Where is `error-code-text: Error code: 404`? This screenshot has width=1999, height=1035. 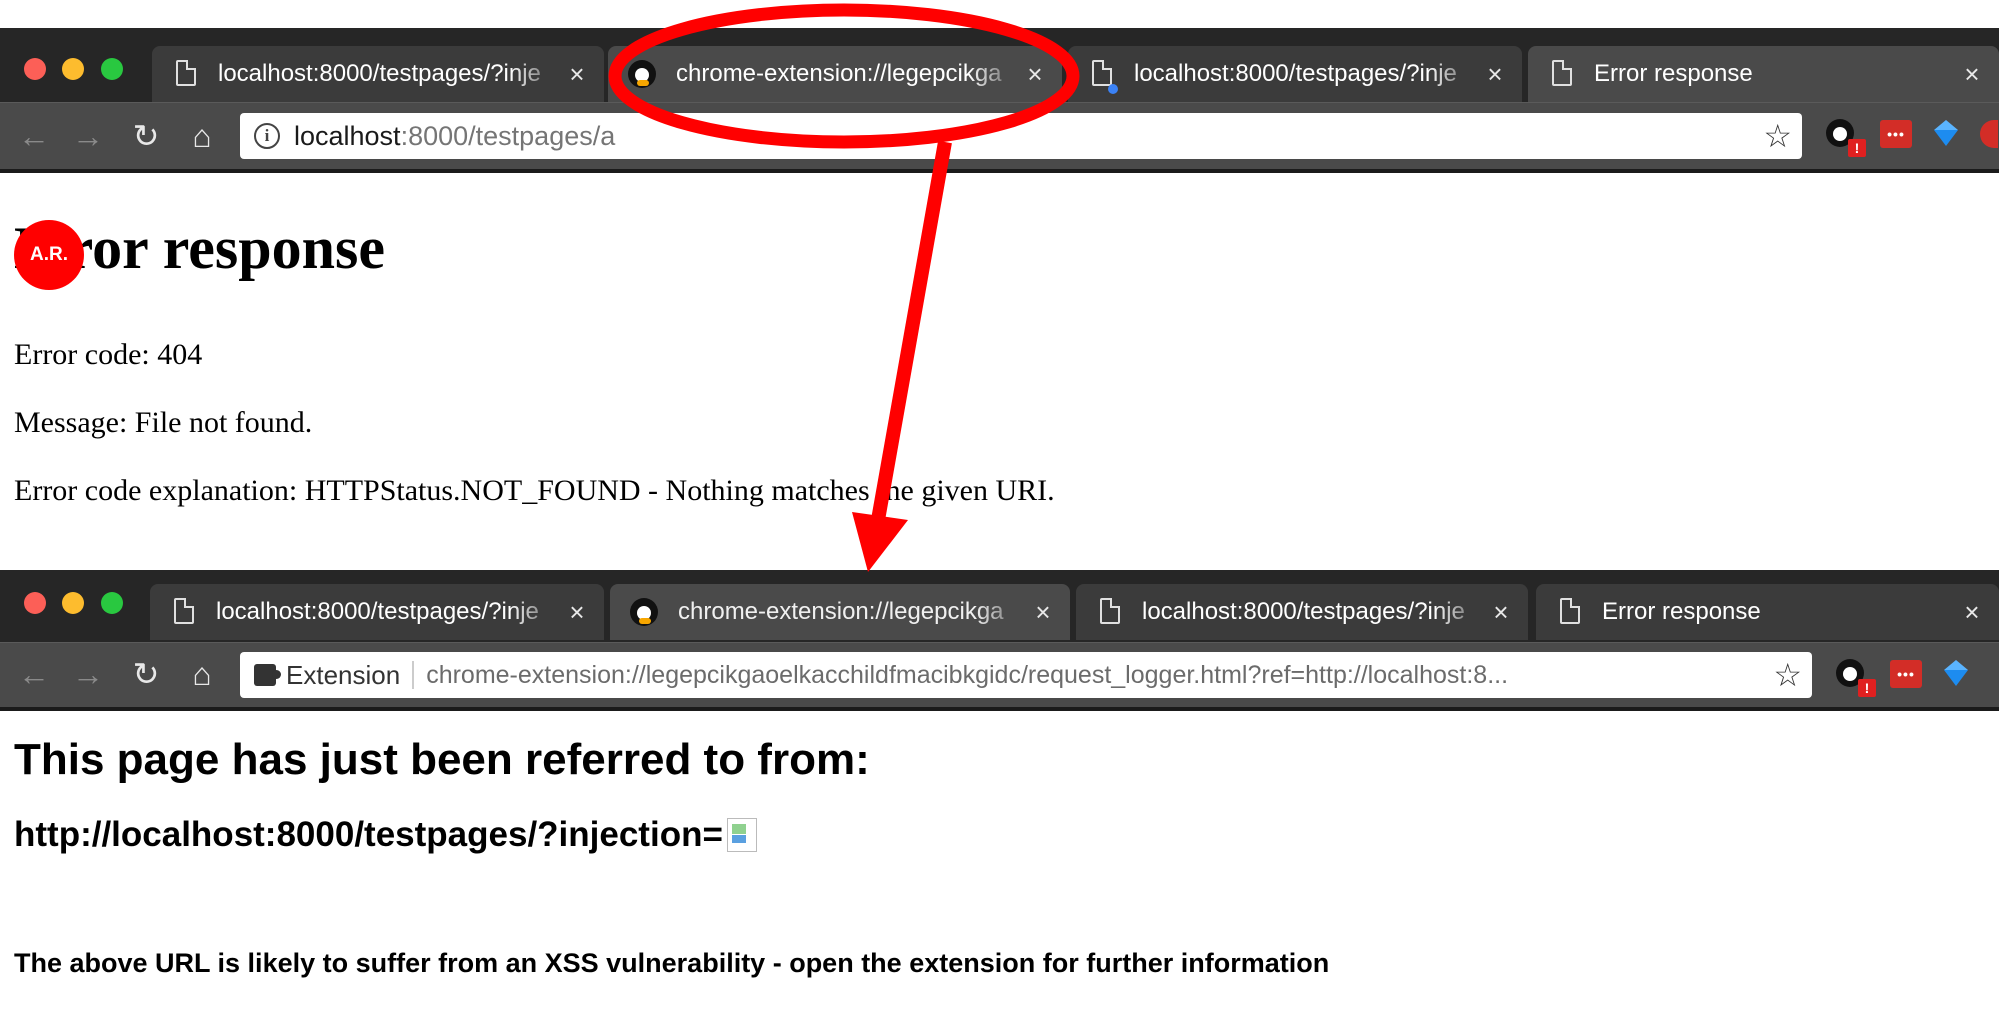
error-code-text: Error code: 404 is located at coordinates (108, 354).